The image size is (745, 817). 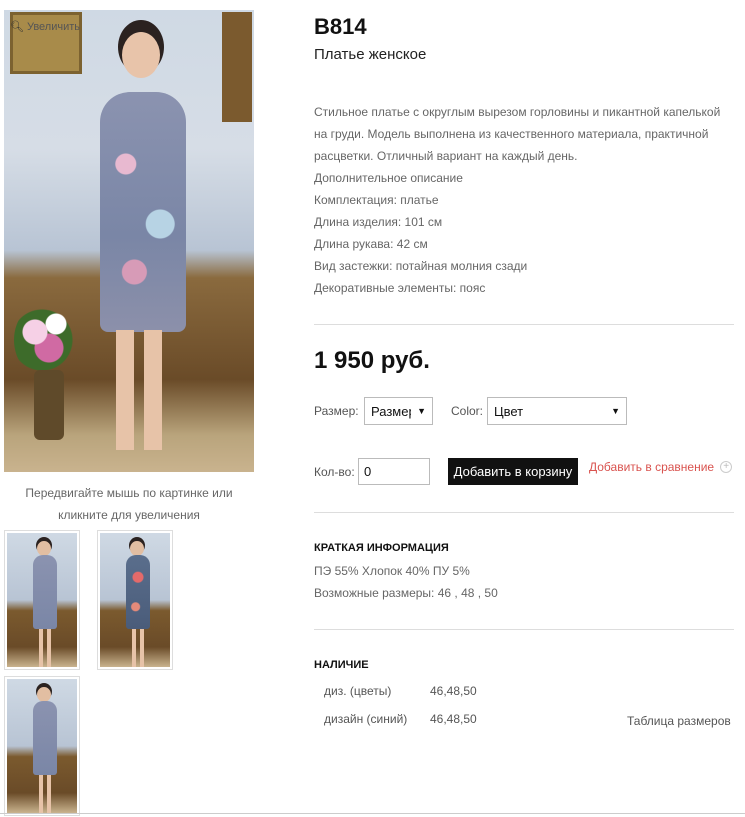 What do you see at coordinates (652, 467) in the screenshot?
I see `add-to-compare-label: Добавить в сравнение` at bounding box center [652, 467].